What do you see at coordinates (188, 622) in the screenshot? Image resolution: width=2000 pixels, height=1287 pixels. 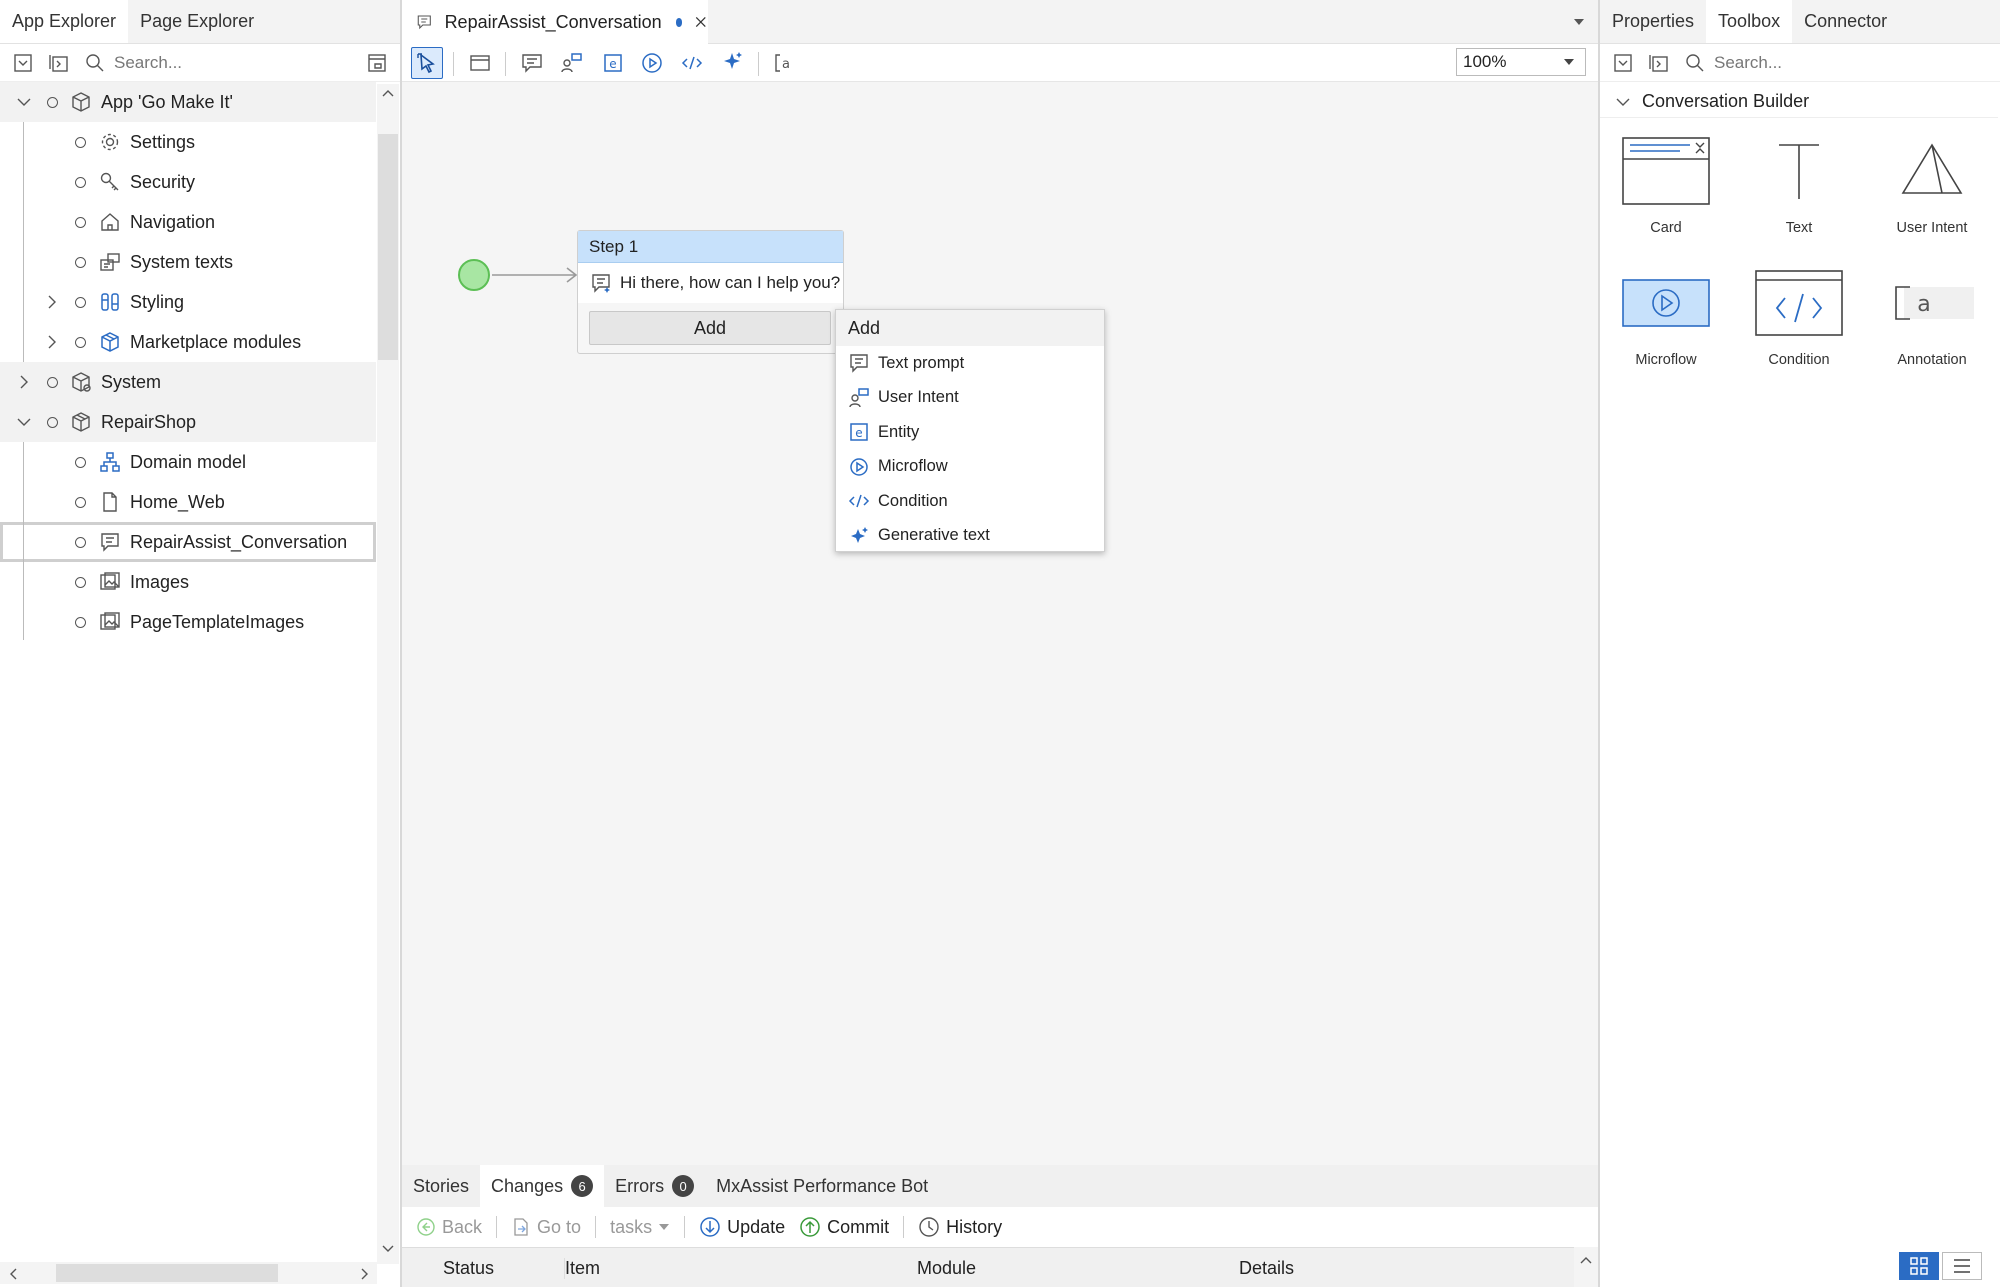 I see `tree-row-pagetemplateimages: PageTemplateImages` at bounding box center [188, 622].